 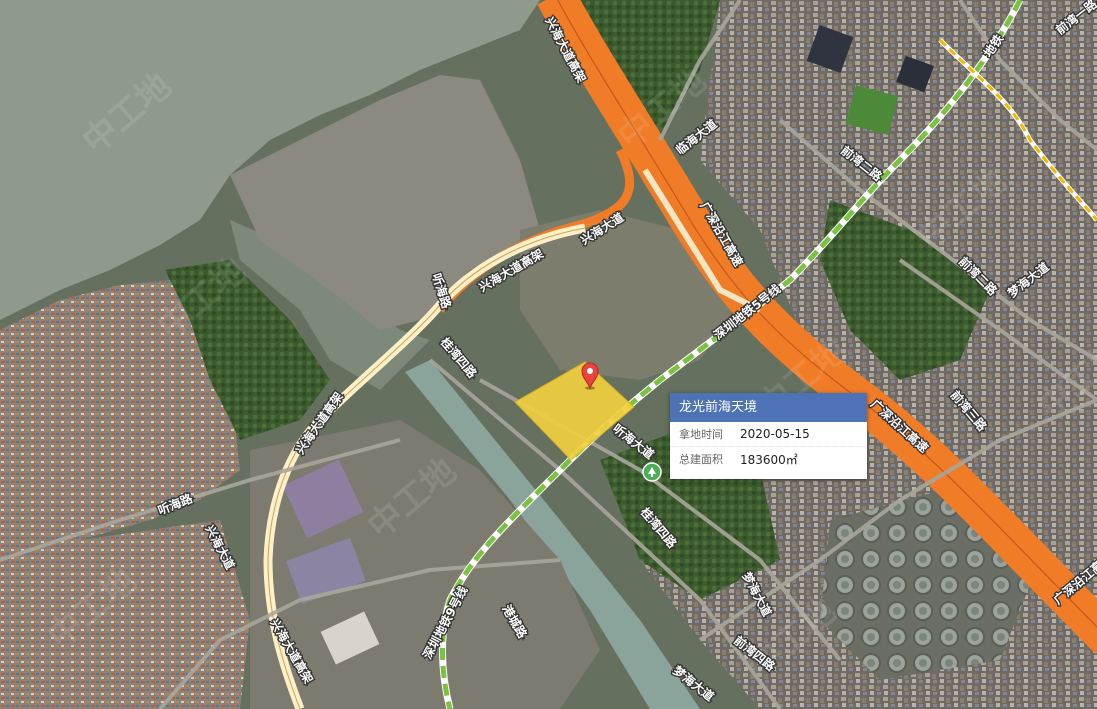 I want to click on popup-row-acquire-date: 拿地时间 2020-05-15, so click(x=768, y=434).